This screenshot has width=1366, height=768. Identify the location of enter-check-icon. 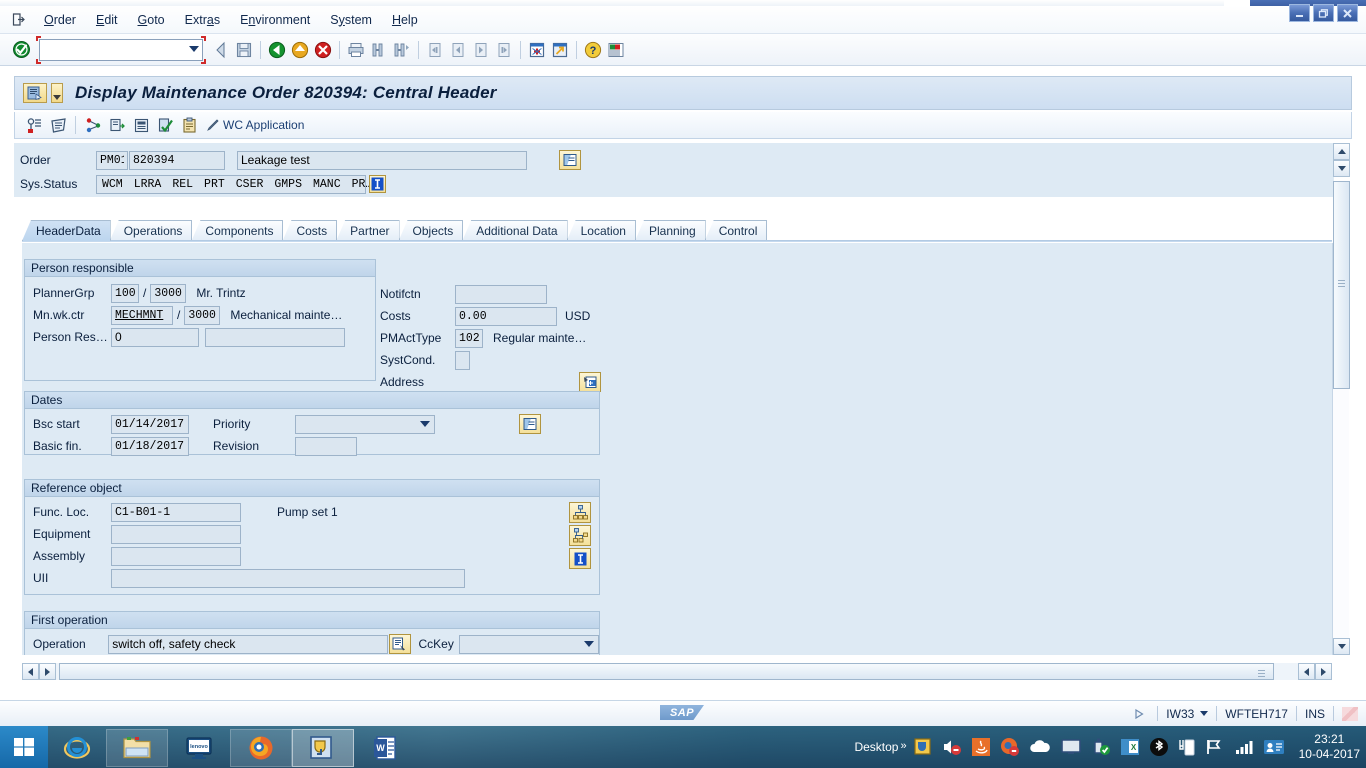
(21, 50).